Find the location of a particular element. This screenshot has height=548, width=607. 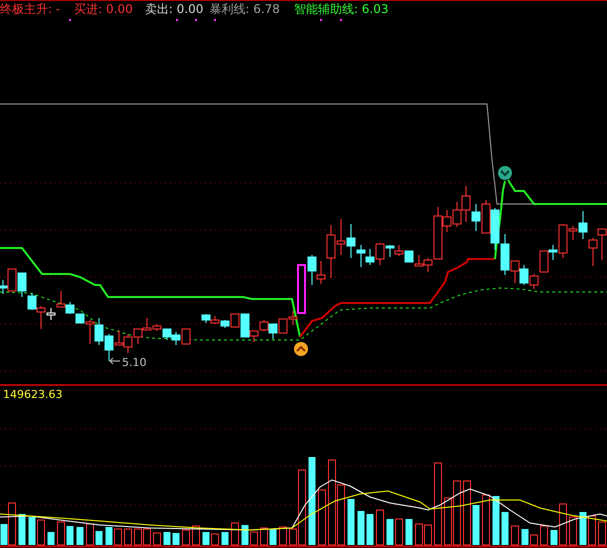

up-chevron-icon is located at coordinates (301, 349).